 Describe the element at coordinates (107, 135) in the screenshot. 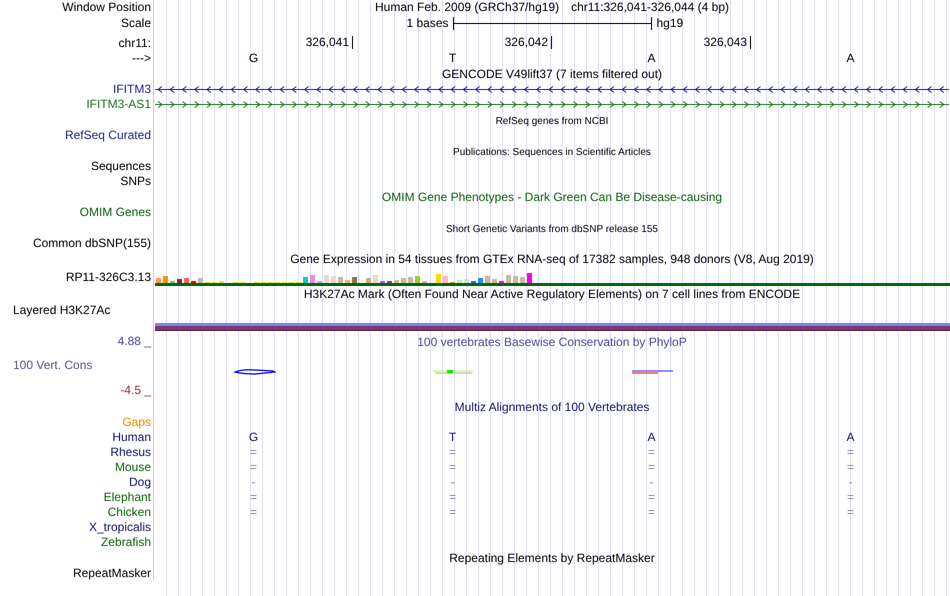

I see `track-label: RefSeq Curated` at that location.